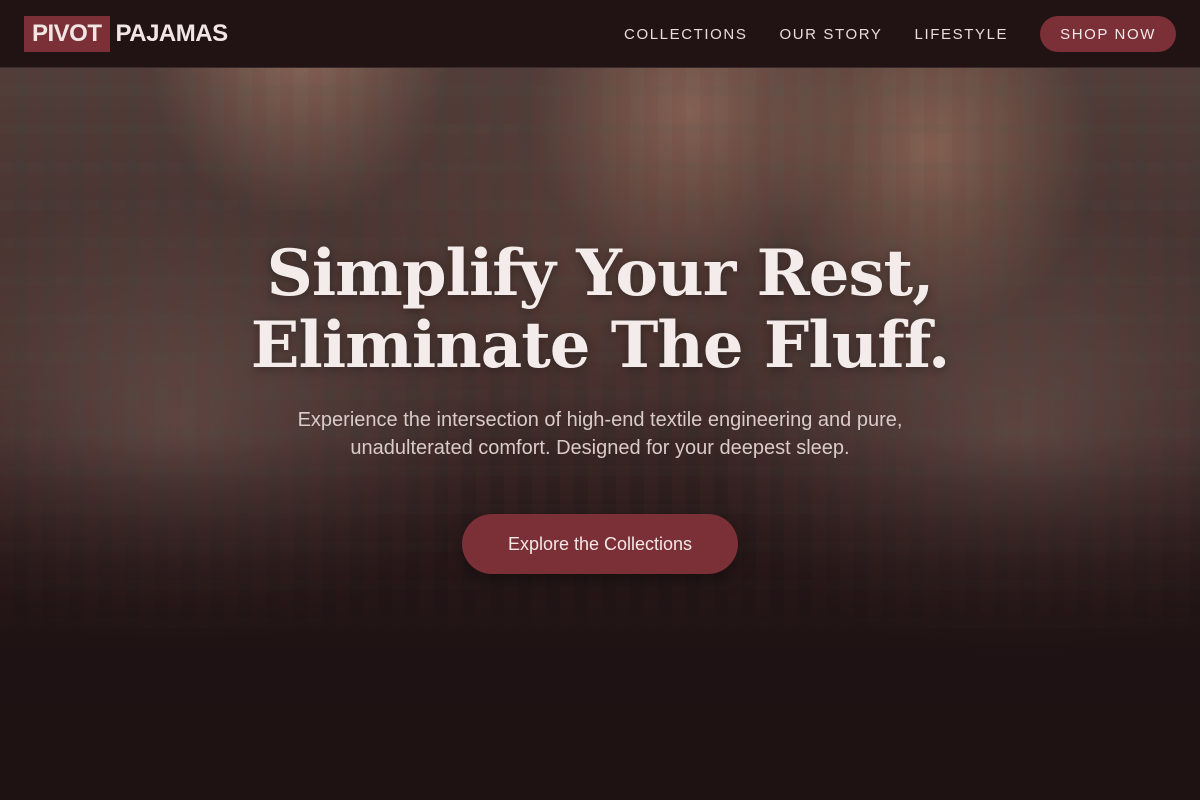  Describe the element at coordinates (900, 34) in the screenshot. I see `main-nav: COLLECTIONS OUR STORY LIFESTYLE SHOP NOW` at that location.